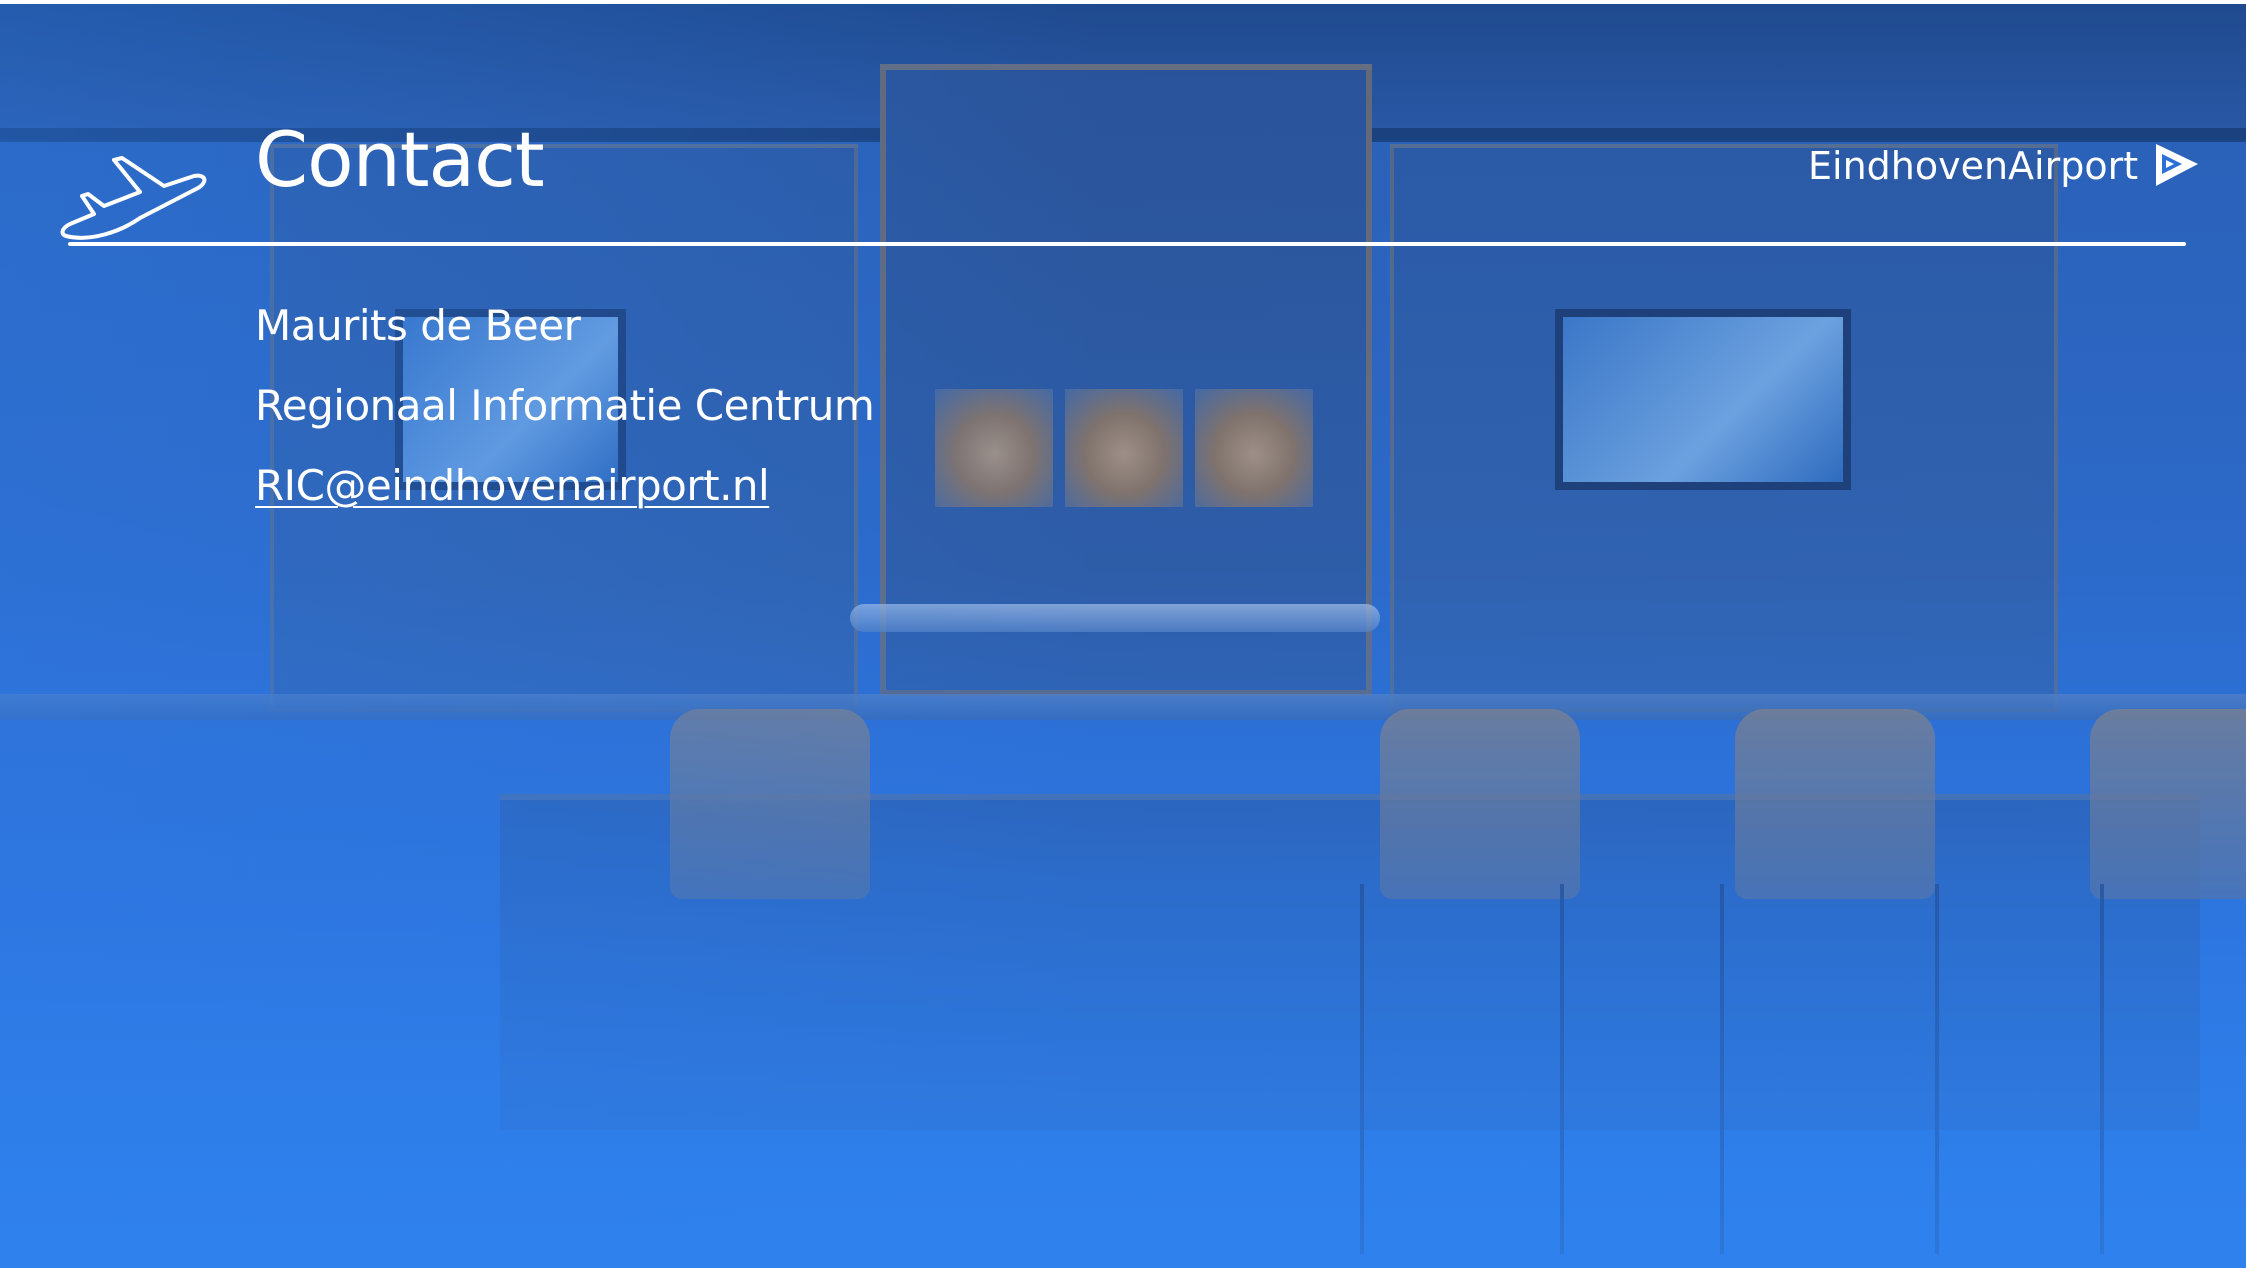  What do you see at coordinates (512, 485) in the screenshot?
I see `contact-email-link: RIC@eindhovenairport.nl` at bounding box center [512, 485].